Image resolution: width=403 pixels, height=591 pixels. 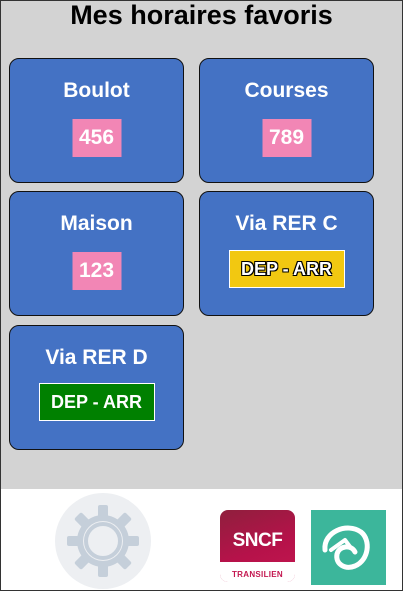 I want to click on favorite-card-maison: Maison 123, so click(x=96, y=253).